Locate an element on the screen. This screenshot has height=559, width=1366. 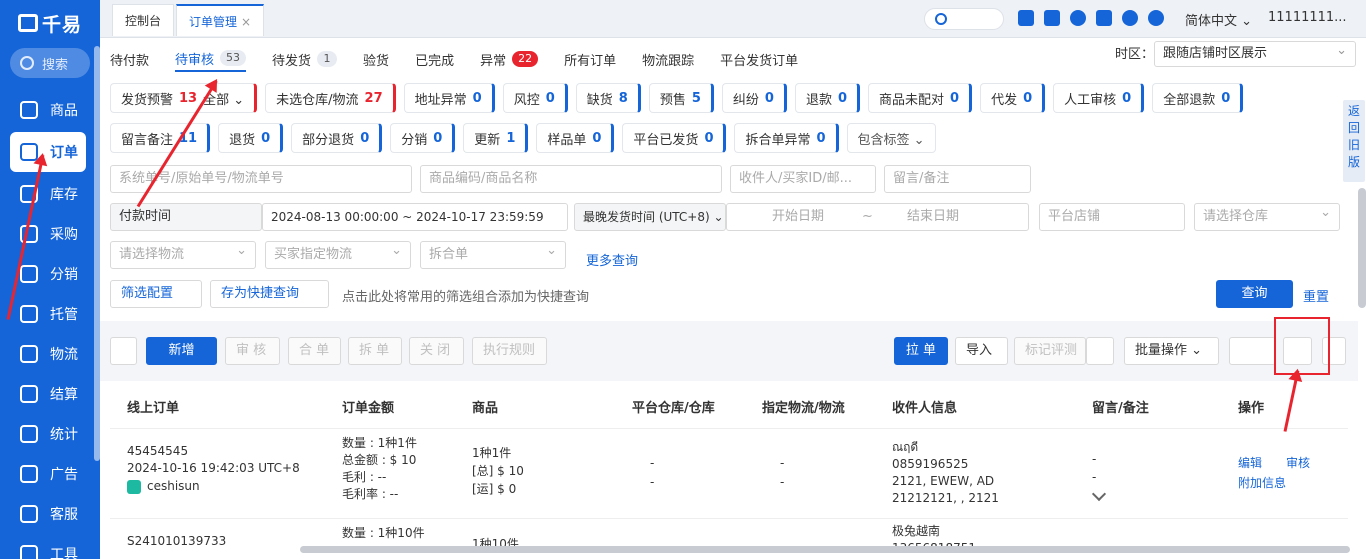
chip-platform-shipped: 平台已发货 0 is located at coordinates (674, 138).